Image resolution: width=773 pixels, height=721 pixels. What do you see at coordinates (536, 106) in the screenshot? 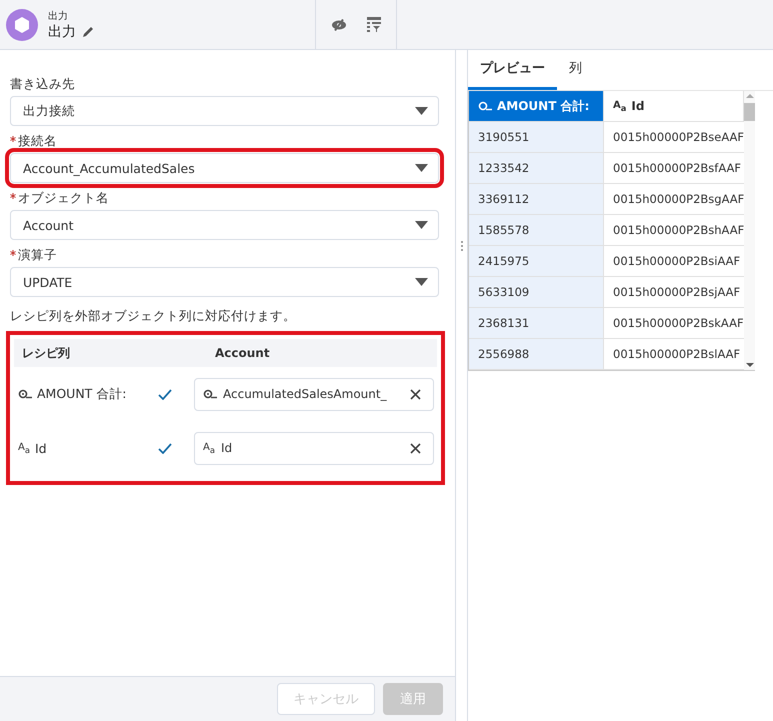
I see `column-header: AMOUNT 合計:` at bounding box center [536, 106].